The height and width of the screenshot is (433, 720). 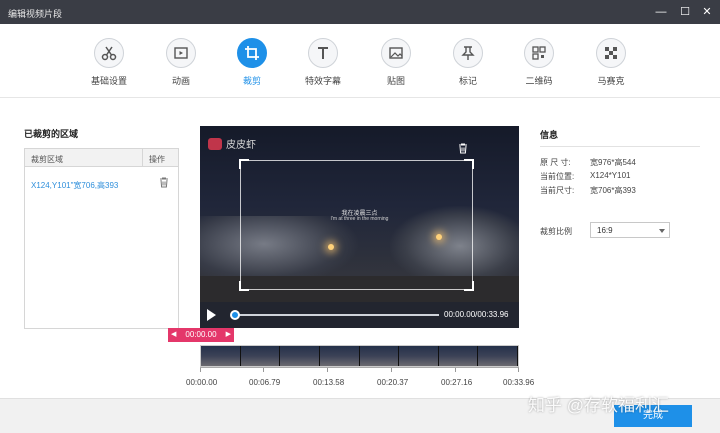 I want to click on title-bar: 编辑视频片段 — ☐ ✕, so click(x=360, y=12).